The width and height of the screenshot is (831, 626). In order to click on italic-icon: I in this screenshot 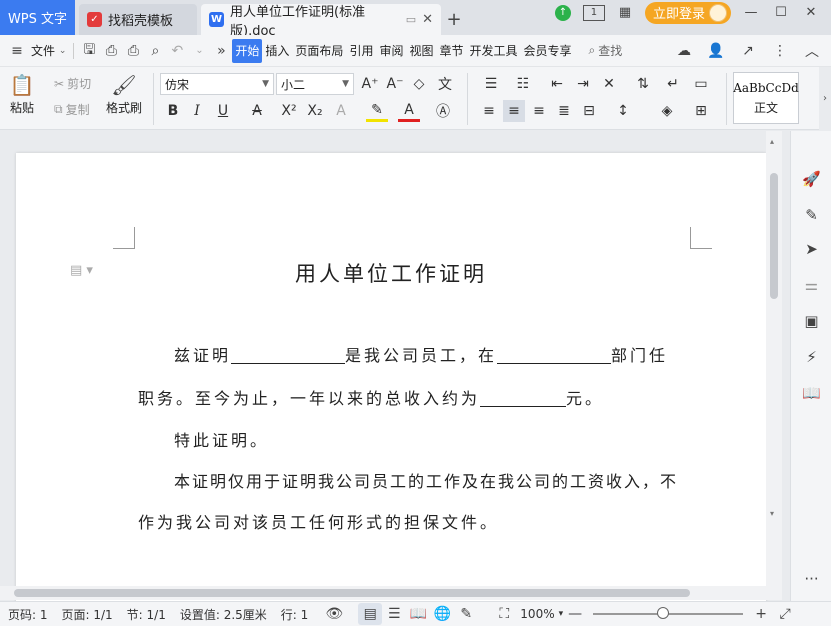, I will do `click(197, 111)`.